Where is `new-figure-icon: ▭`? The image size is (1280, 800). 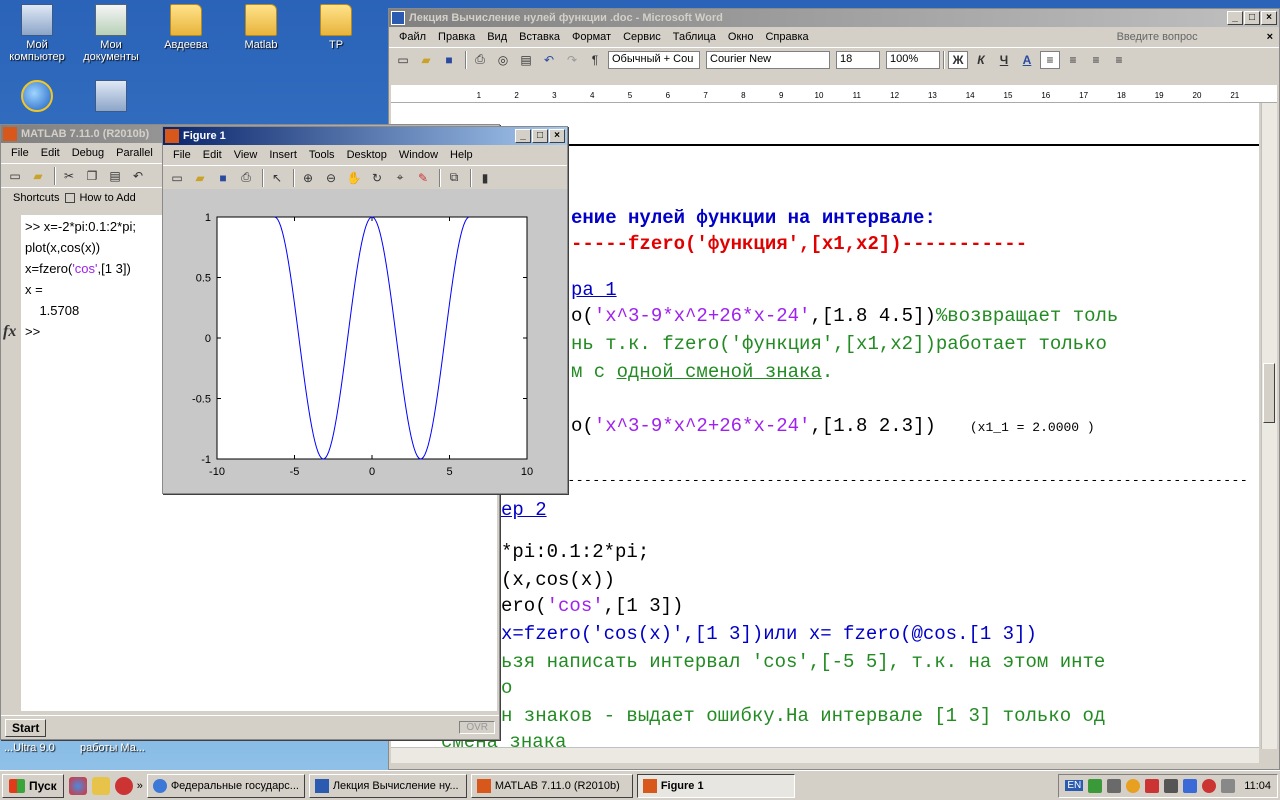 new-figure-icon: ▭ is located at coordinates (177, 178).